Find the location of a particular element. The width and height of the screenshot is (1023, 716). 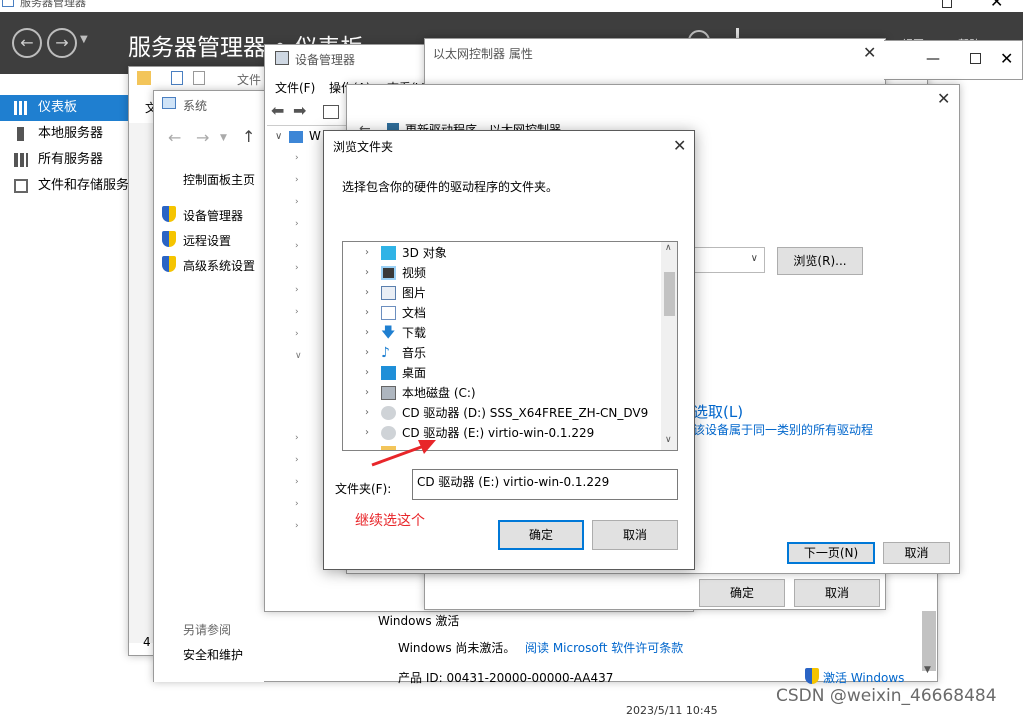

next-button: 下一页(N) is located at coordinates (831, 553).